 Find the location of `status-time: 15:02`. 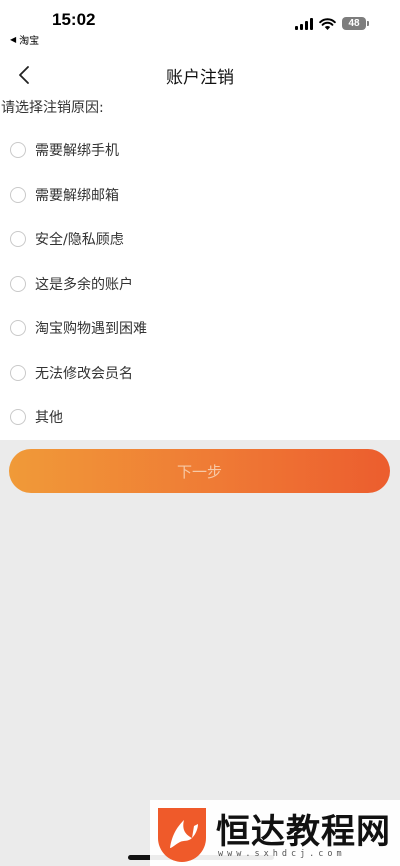

status-time: 15:02 is located at coordinates (74, 19).